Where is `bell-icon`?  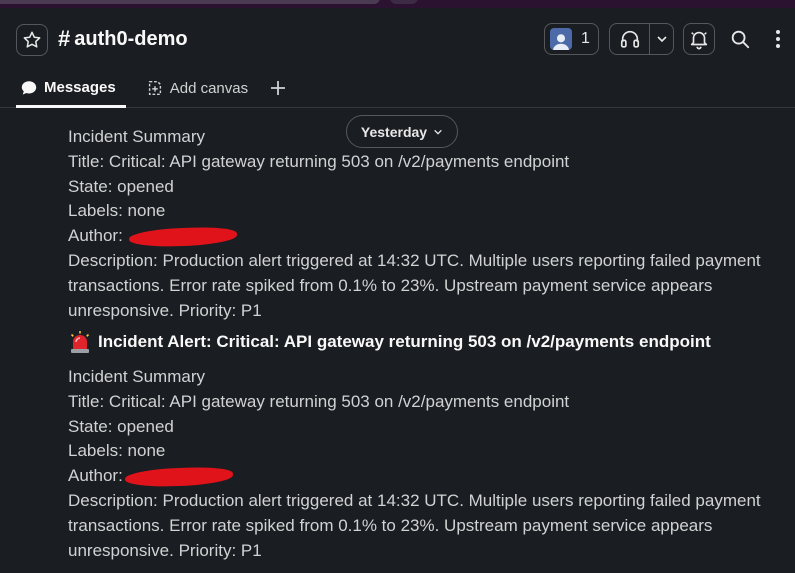 bell-icon is located at coordinates (699, 40).